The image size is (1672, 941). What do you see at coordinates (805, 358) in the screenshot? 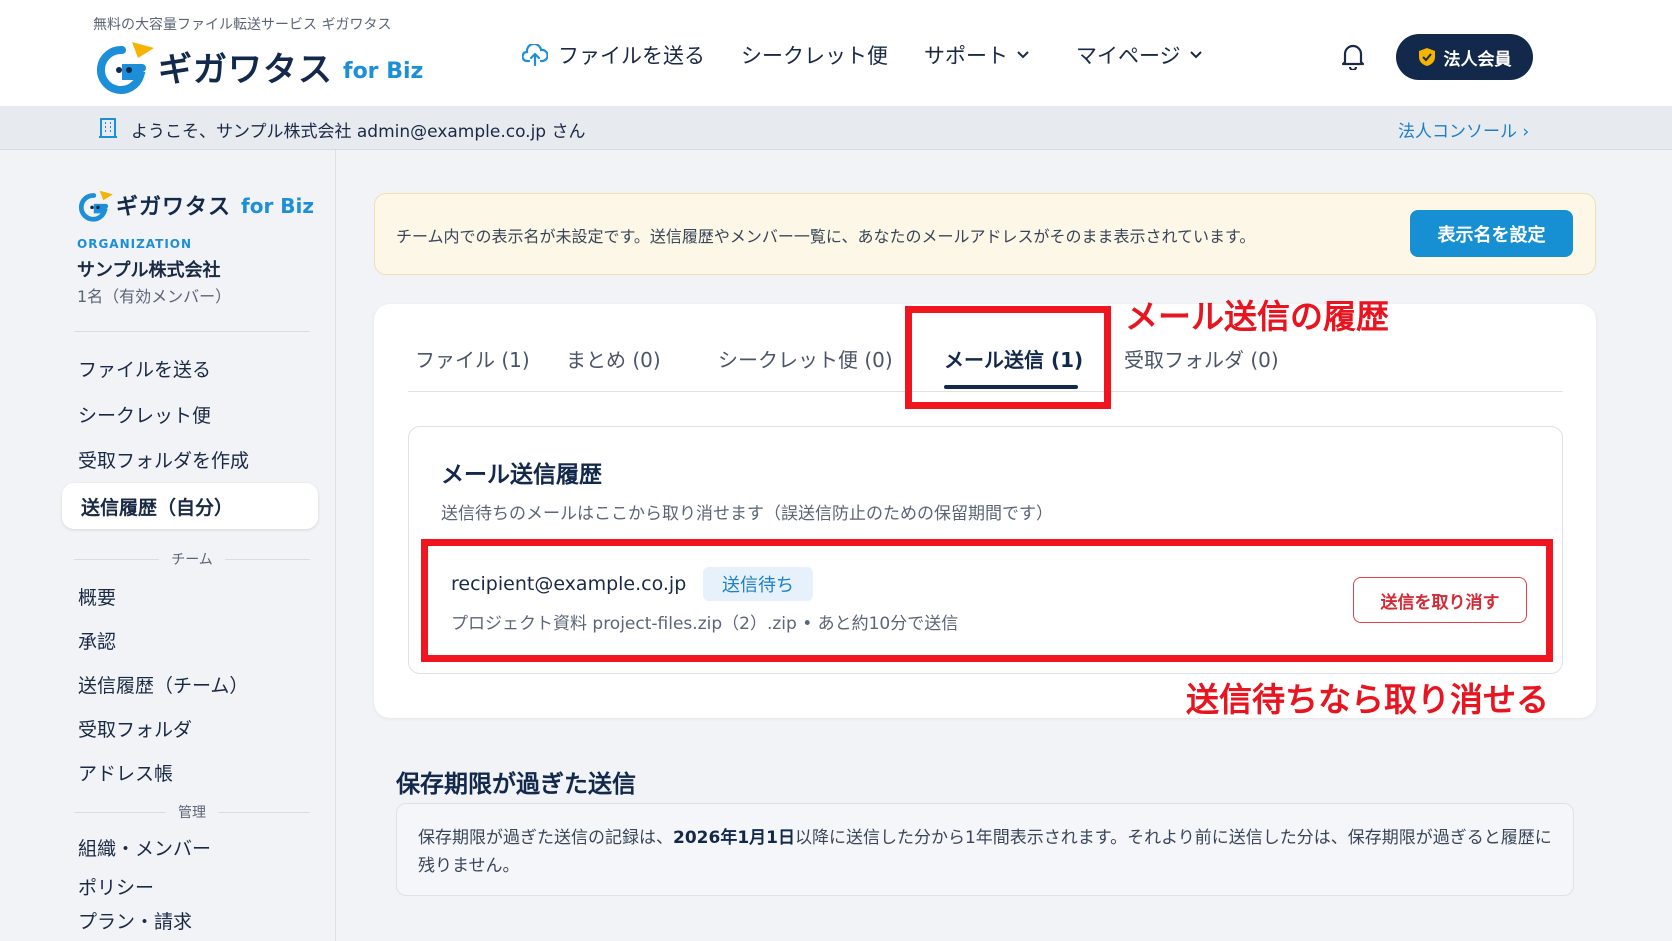
I see `tab-secret: シークレット便 (0)` at bounding box center [805, 358].